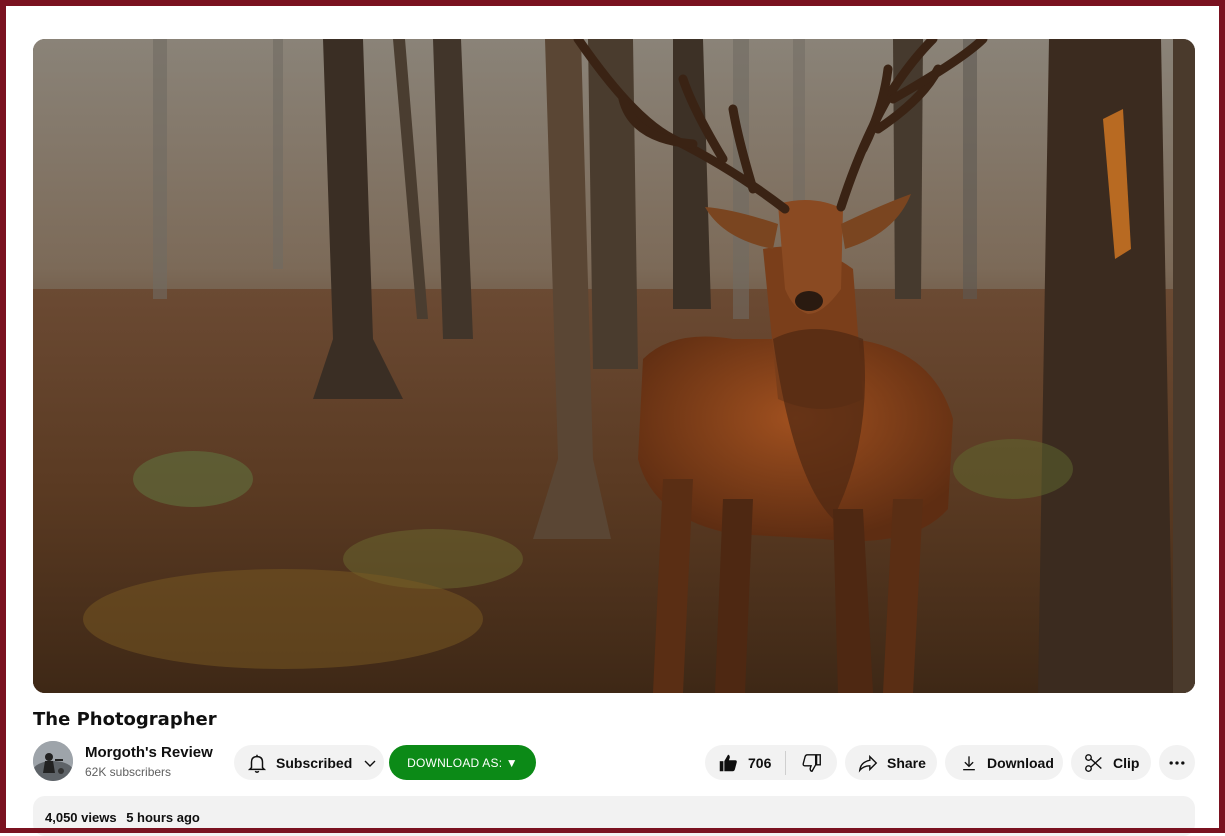 The image size is (1225, 836). I want to click on thumbs-up-icon, so click(728, 763).